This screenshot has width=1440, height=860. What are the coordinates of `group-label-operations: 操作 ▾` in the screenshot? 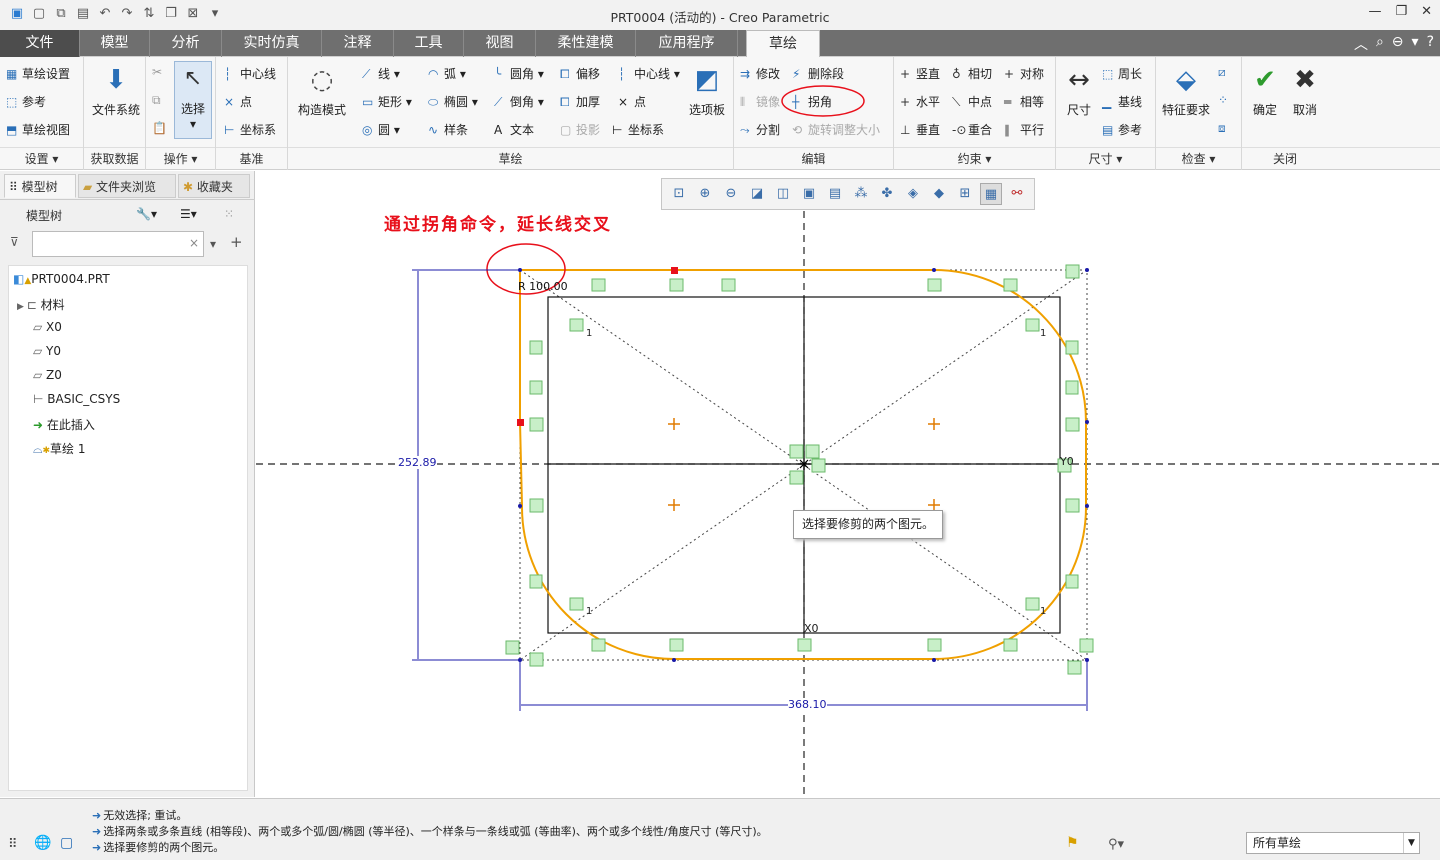 It's located at (180, 158).